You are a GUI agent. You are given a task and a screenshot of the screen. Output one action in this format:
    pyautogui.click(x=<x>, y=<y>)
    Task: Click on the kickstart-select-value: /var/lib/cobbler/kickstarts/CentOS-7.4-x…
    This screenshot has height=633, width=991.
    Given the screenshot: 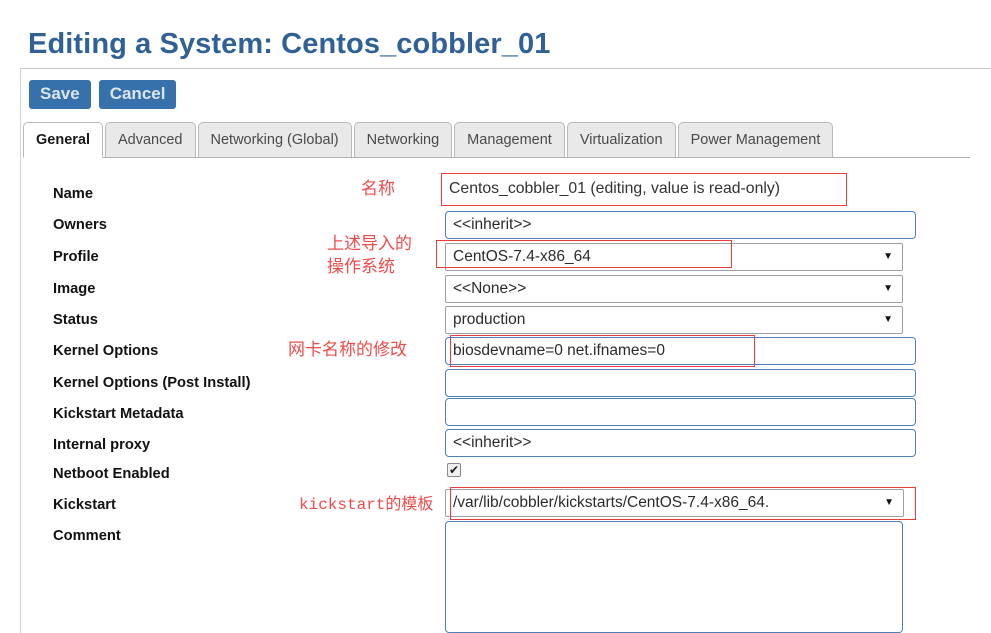 What is the action you would take?
    pyautogui.click(x=611, y=502)
    